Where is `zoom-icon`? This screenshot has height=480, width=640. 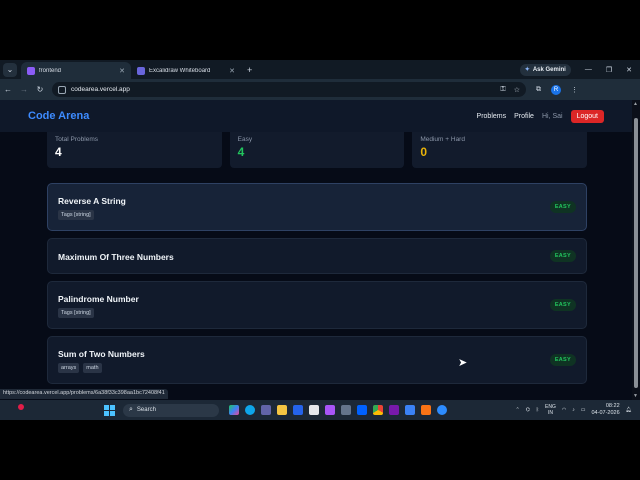
zoom-icon is located at coordinates (442, 410).